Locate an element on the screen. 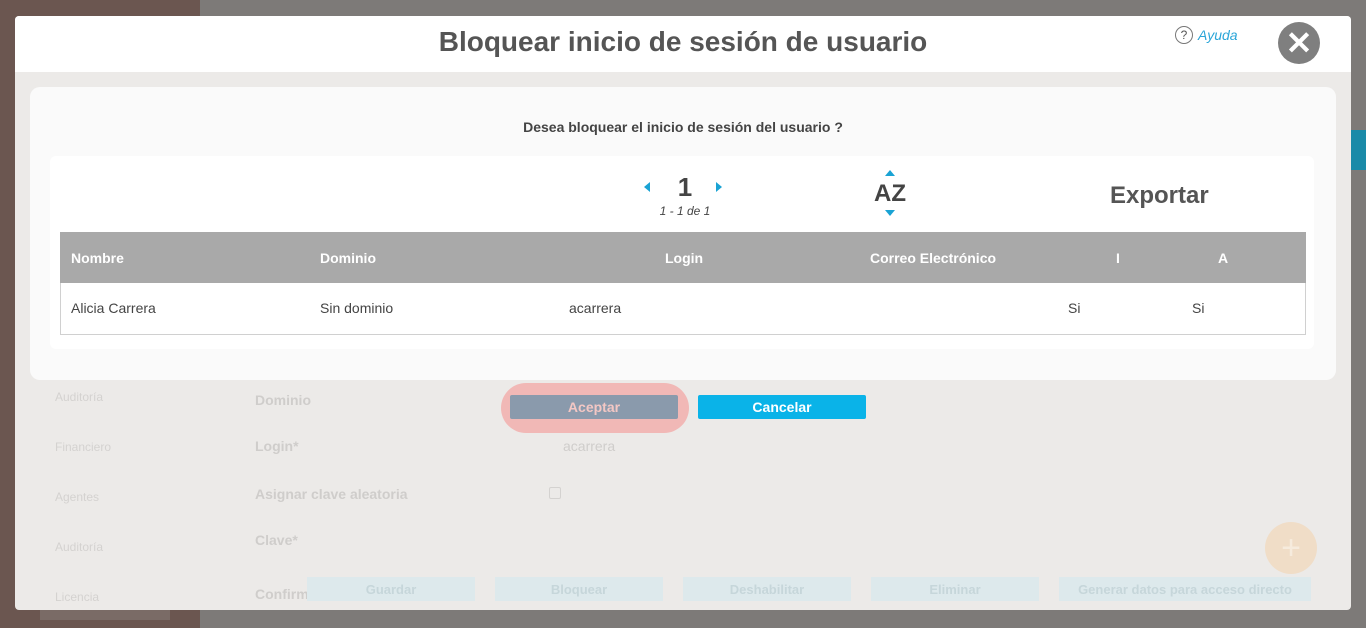 The width and height of the screenshot is (1366, 628). sort-toggle: AZ is located at coordinates (890, 196).